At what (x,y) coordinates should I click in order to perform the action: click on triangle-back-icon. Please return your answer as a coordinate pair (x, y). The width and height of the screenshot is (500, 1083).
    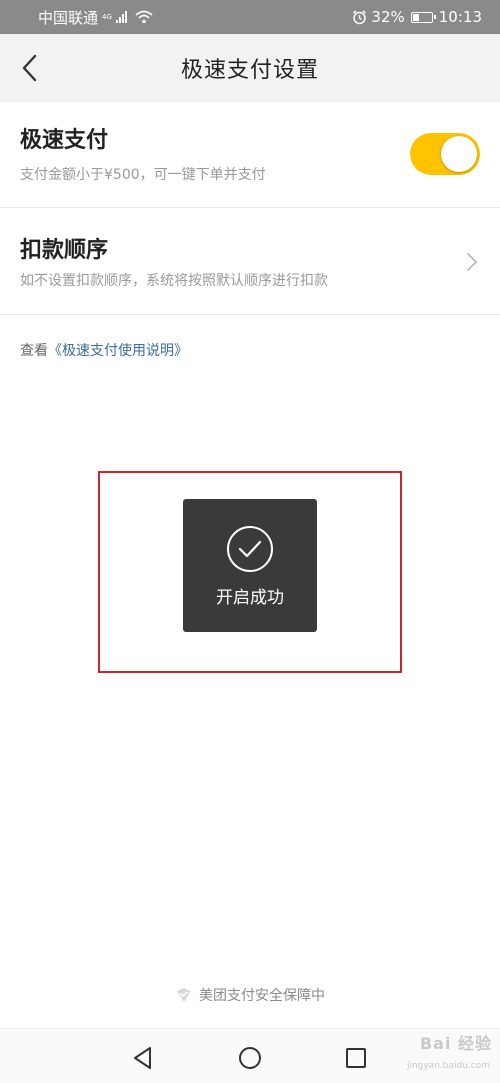
    Looking at the image, I should click on (143, 1058).